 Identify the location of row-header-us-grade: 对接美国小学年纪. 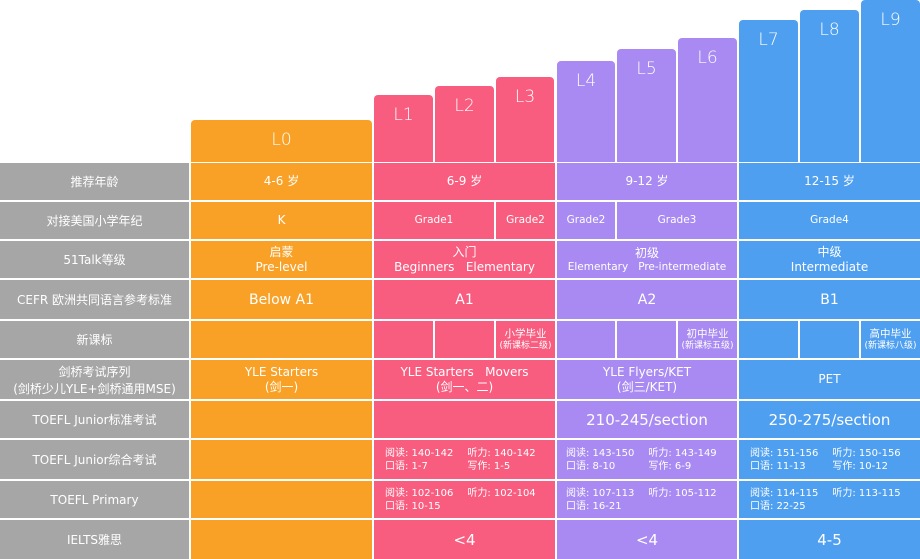
(94, 220).